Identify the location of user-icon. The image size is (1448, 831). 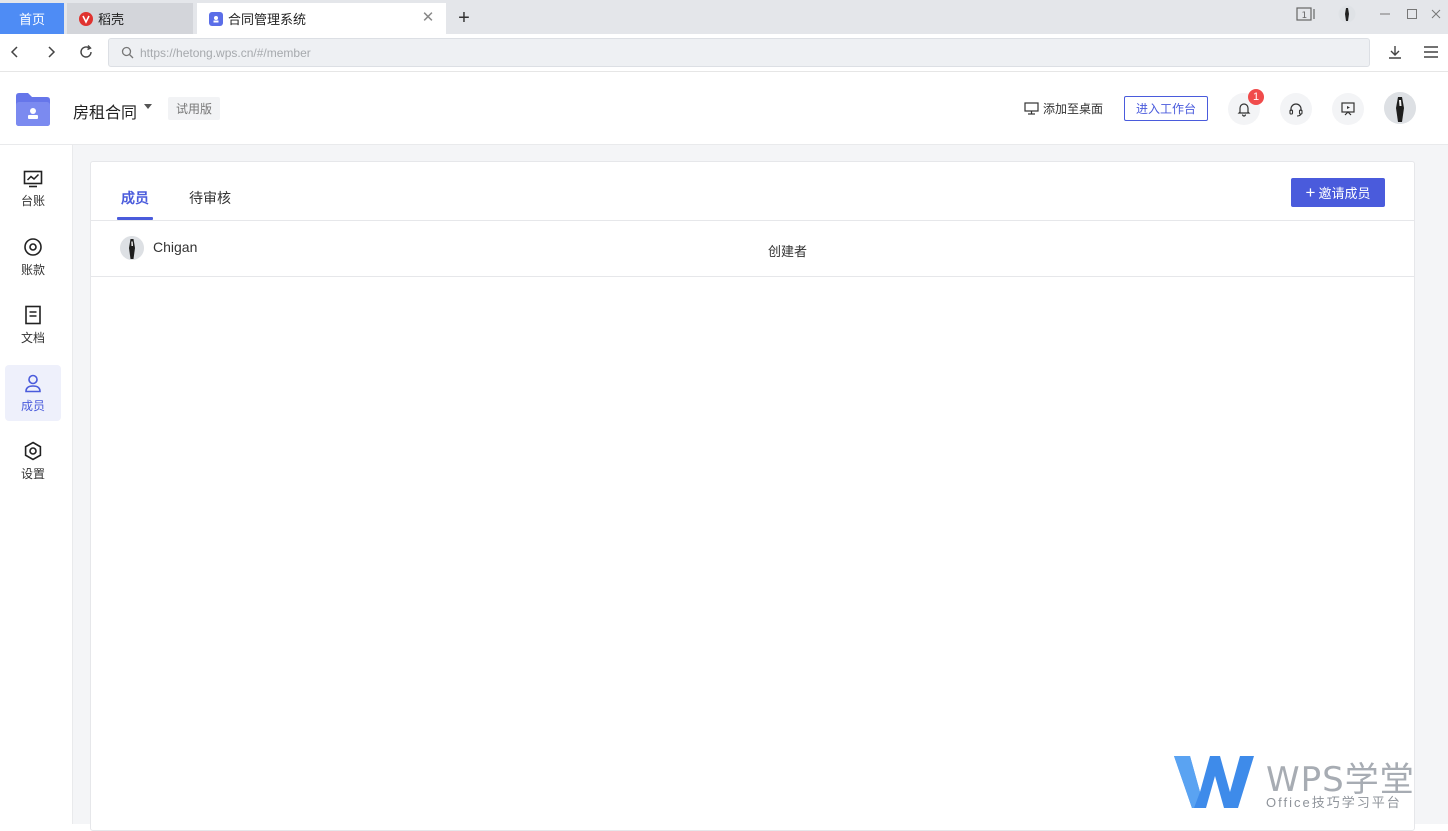
(33, 383).